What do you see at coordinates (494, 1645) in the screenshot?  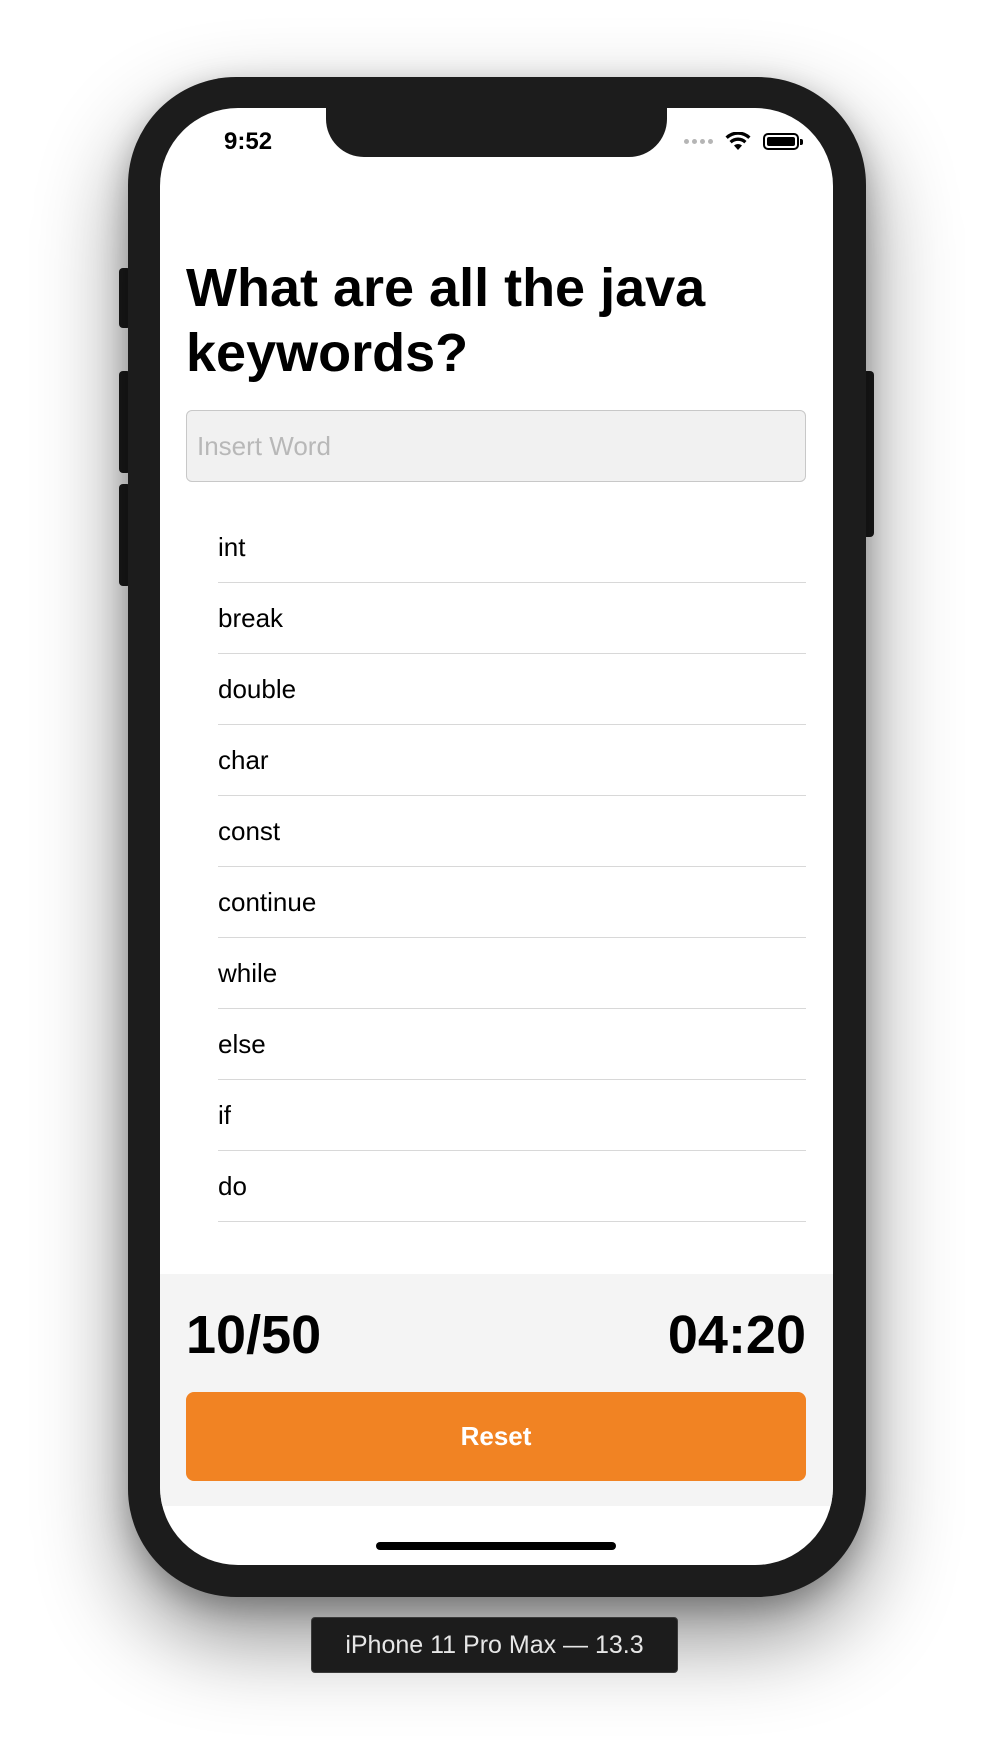 I see `device-label: iPhone 11 Pro Max — 13.3` at bounding box center [494, 1645].